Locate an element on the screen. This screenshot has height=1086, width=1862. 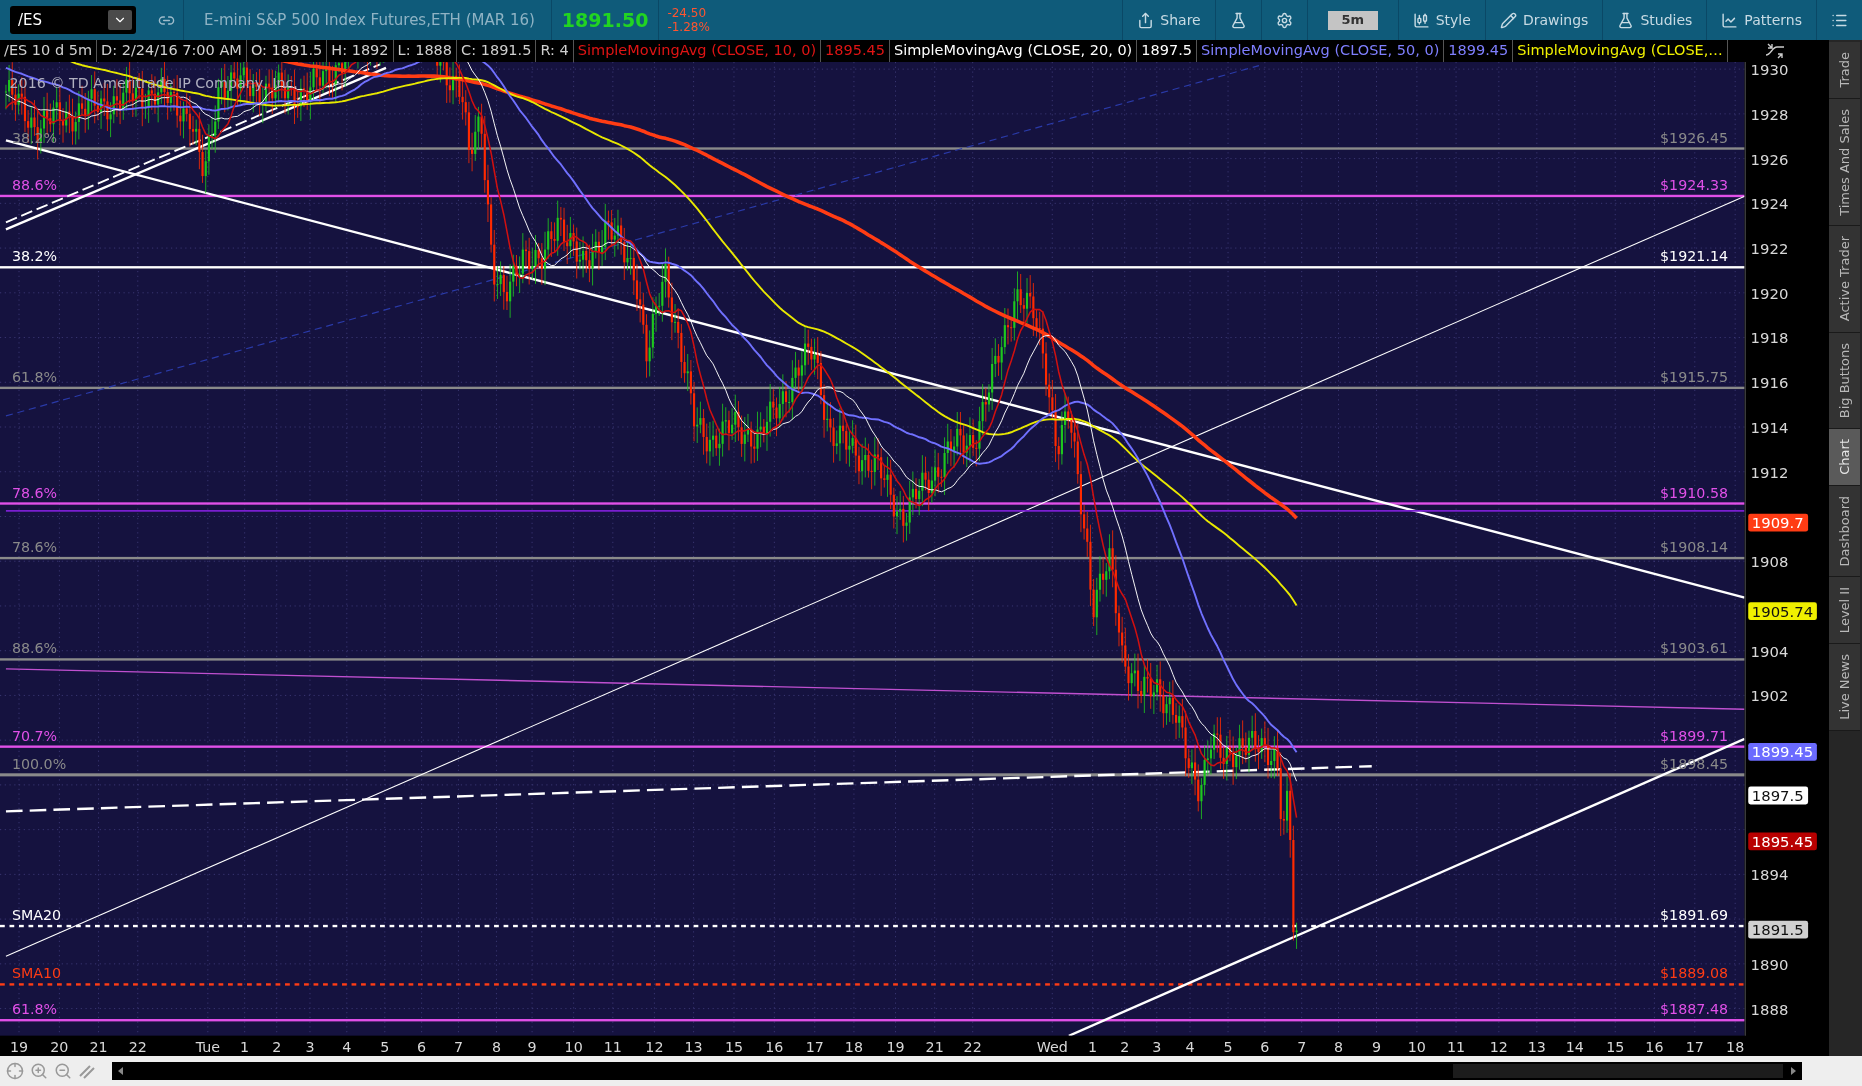
share-icon is located at coordinates (1146, 20).